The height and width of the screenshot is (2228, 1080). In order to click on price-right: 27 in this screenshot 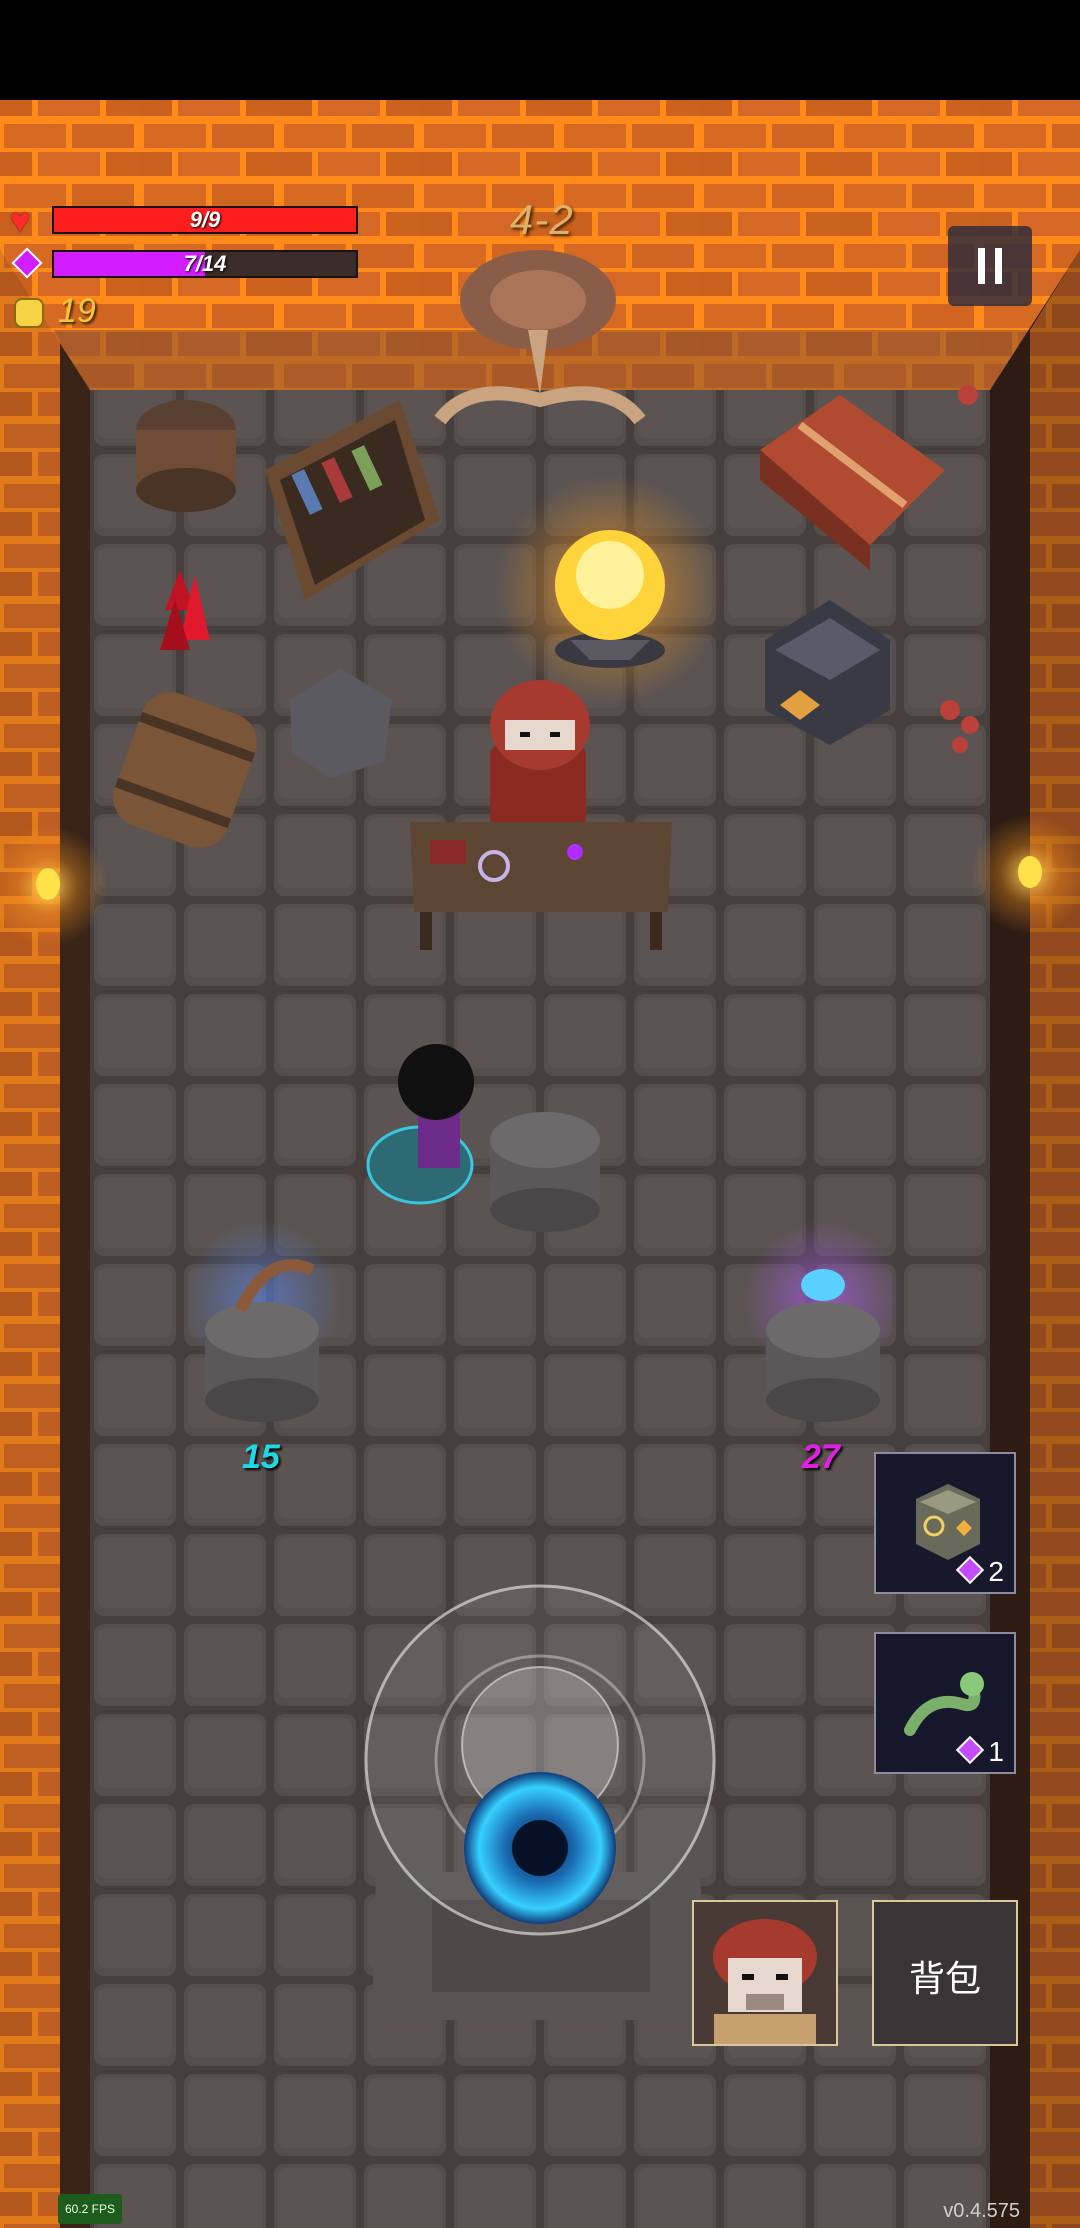, I will do `click(821, 1457)`.